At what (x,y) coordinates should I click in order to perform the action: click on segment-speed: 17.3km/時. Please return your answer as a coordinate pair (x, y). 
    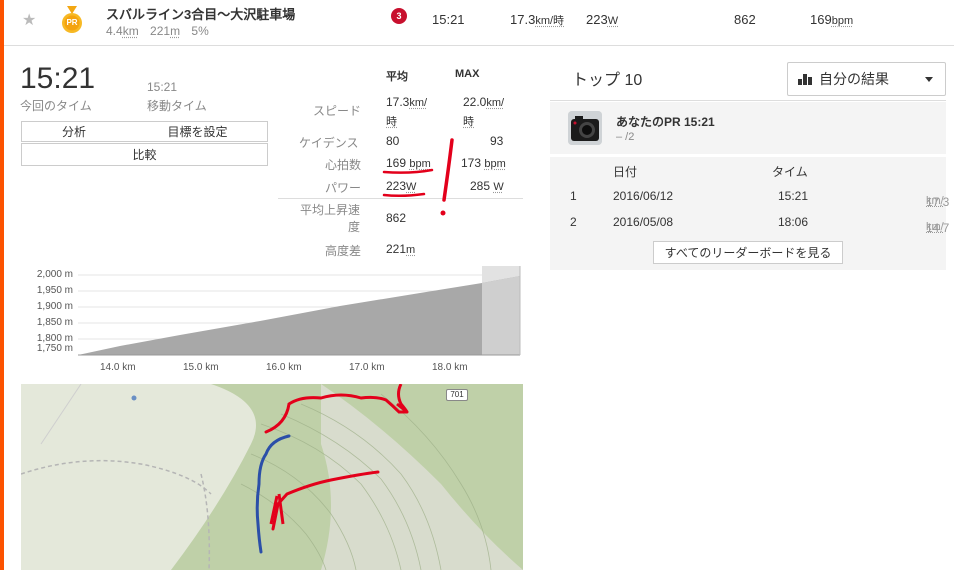
    Looking at the image, I should click on (537, 19).